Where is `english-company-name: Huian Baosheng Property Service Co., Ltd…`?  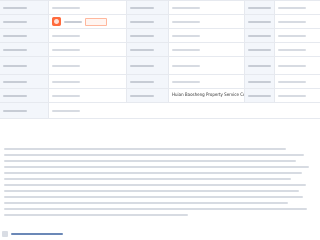
english-company-name: Huian Baosheng Property Service Co., Ltd… is located at coordinates (206, 95).